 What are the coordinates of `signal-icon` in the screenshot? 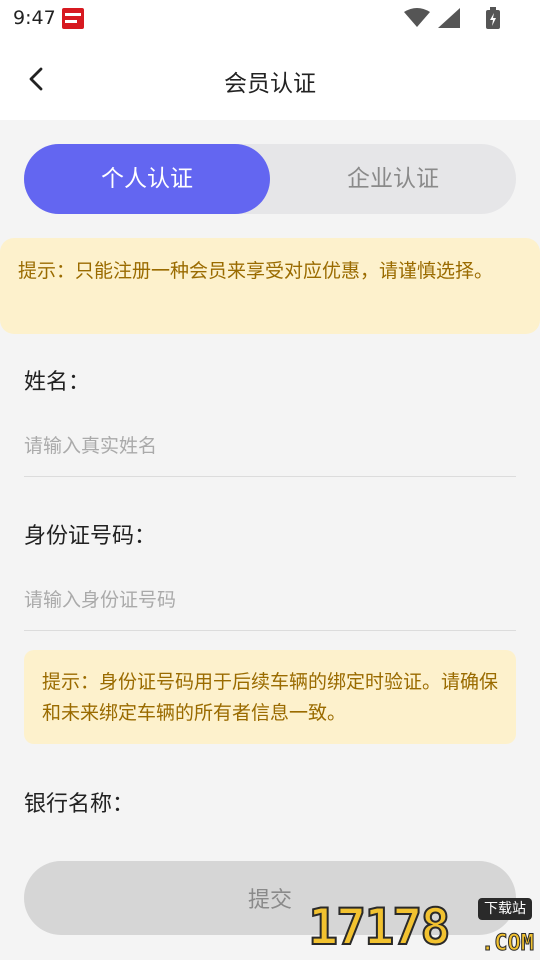 It's located at (449, 18).